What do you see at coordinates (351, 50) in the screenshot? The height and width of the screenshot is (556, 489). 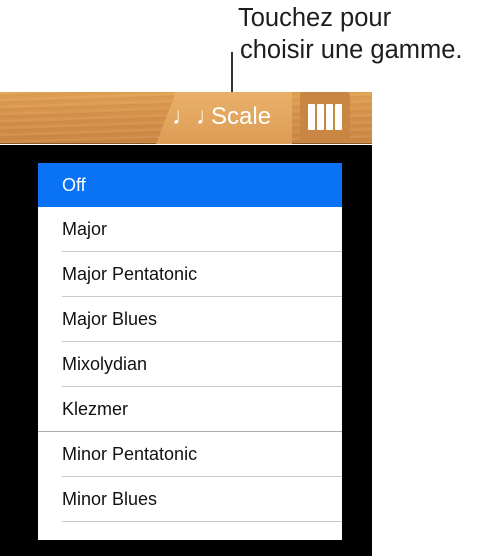 I see `callout-line-2: choisir une gamme.` at bounding box center [351, 50].